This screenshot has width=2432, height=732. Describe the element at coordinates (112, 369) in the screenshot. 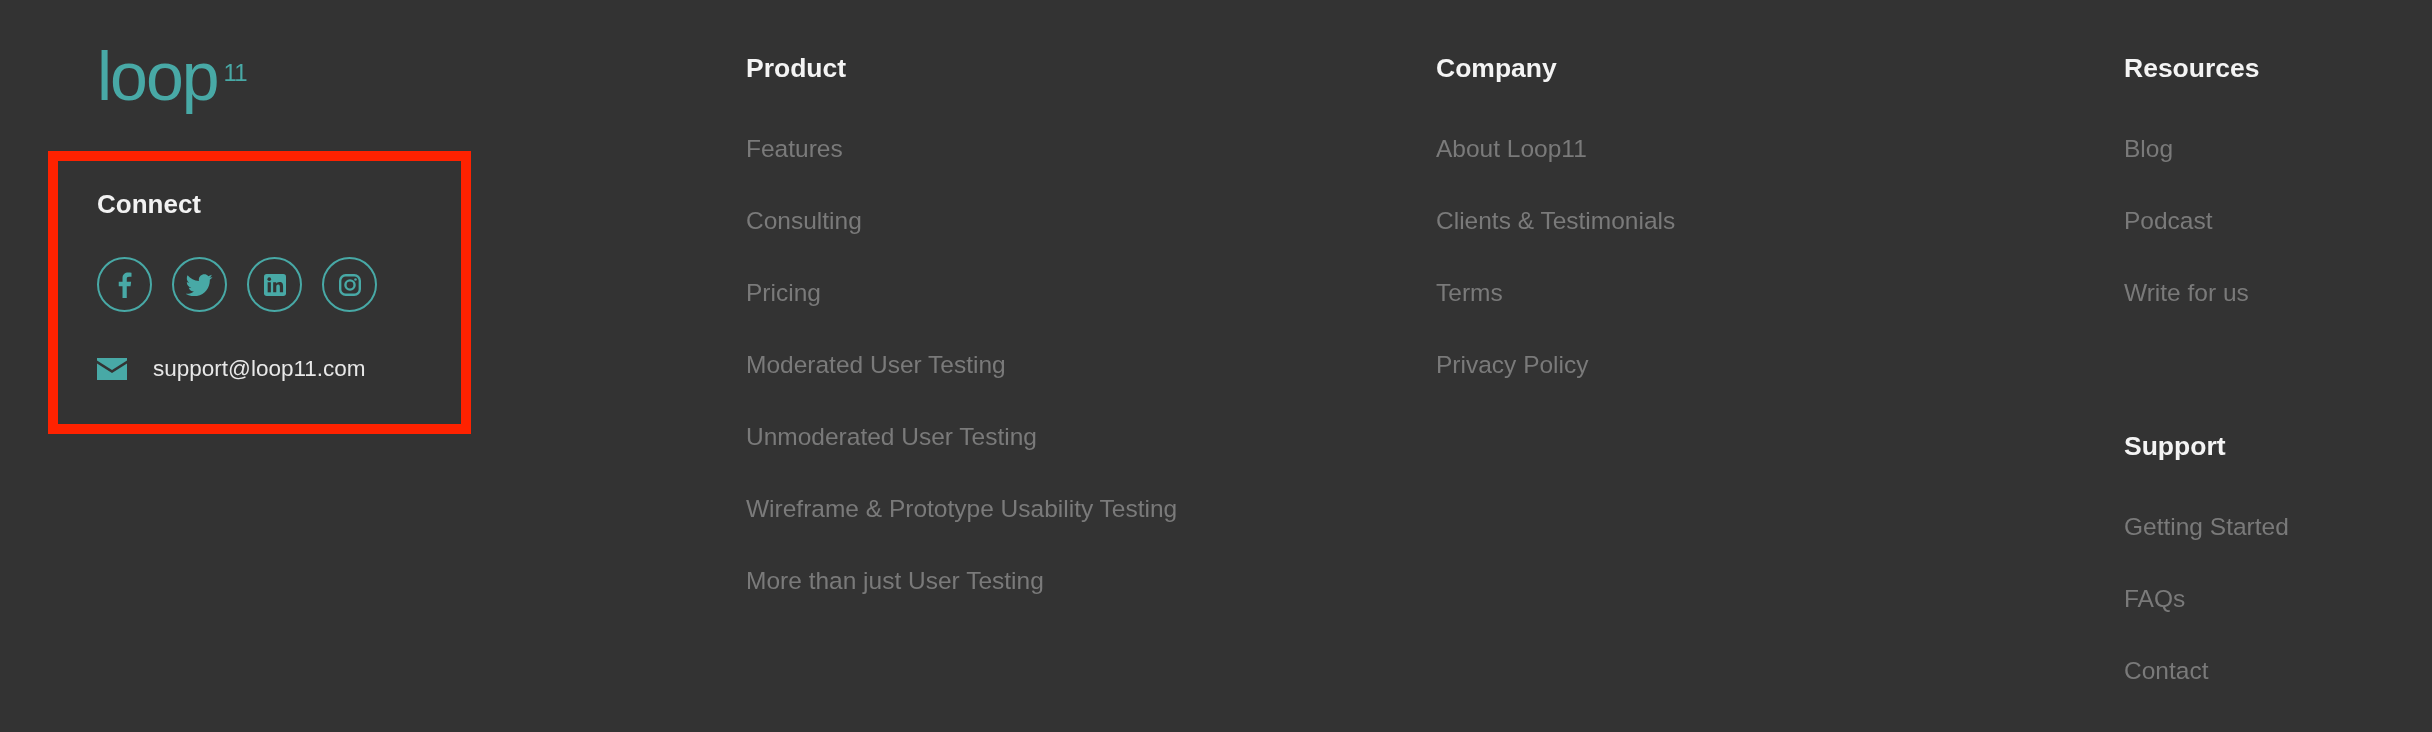

I see `envelope-icon` at that location.